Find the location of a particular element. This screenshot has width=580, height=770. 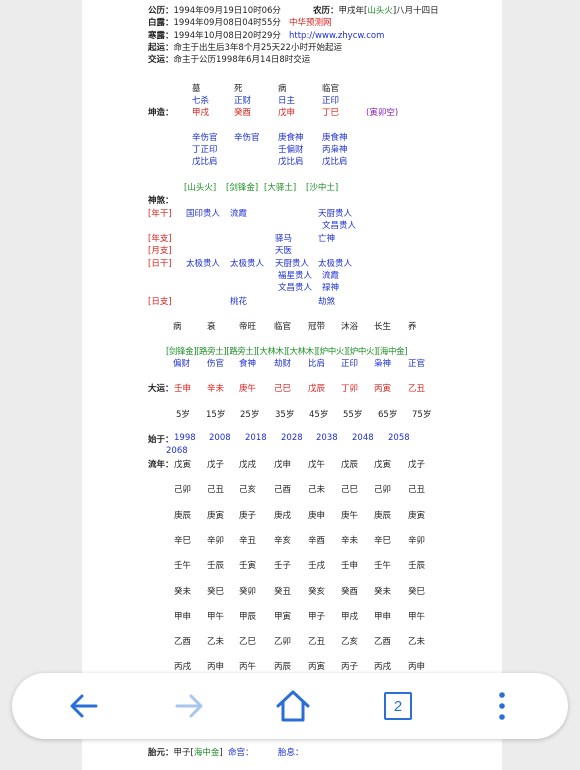

liunian-cell: 丙戌 is located at coordinates (183, 667).